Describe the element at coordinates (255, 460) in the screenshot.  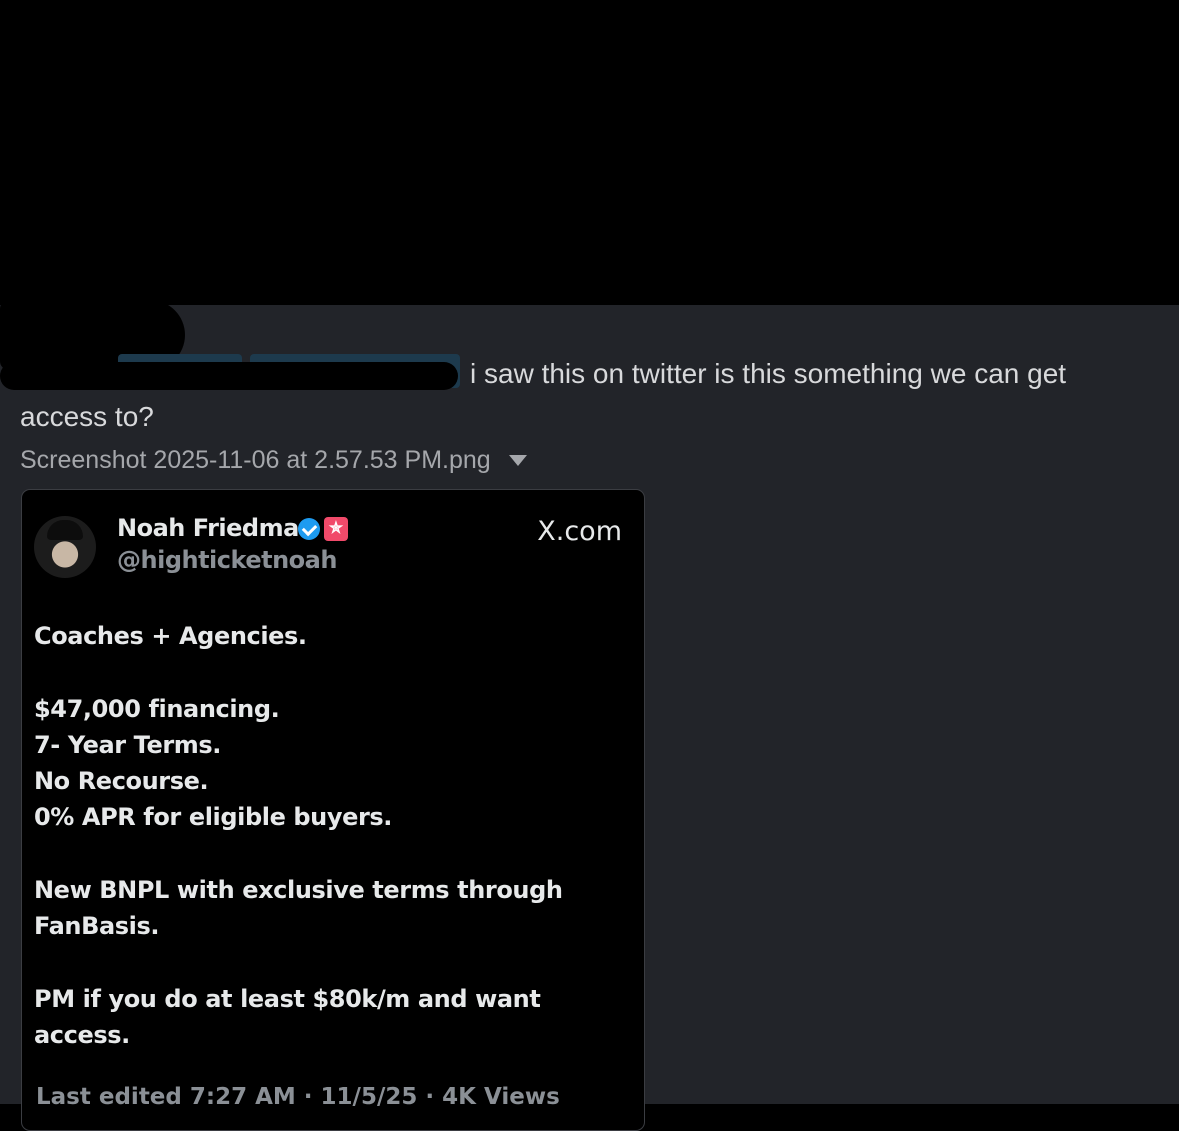
I see `attachment-filename: Screenshot 2025-11-06 at 2.57.53 PM.png` at that location.